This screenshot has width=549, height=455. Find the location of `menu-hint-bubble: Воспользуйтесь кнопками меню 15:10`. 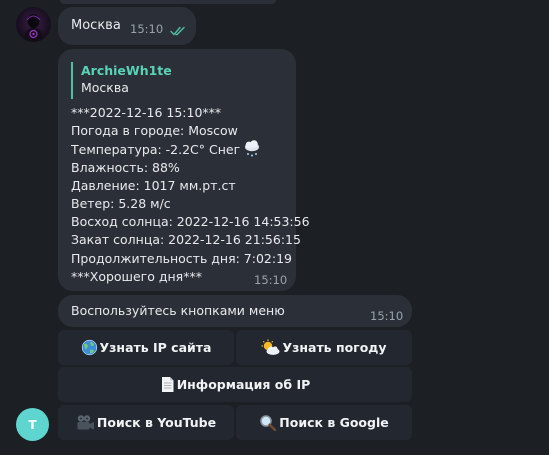

menu-hint-bubble: Воспользуйтесь кнопками меню 15:10 is located at coordinates (235, 311).